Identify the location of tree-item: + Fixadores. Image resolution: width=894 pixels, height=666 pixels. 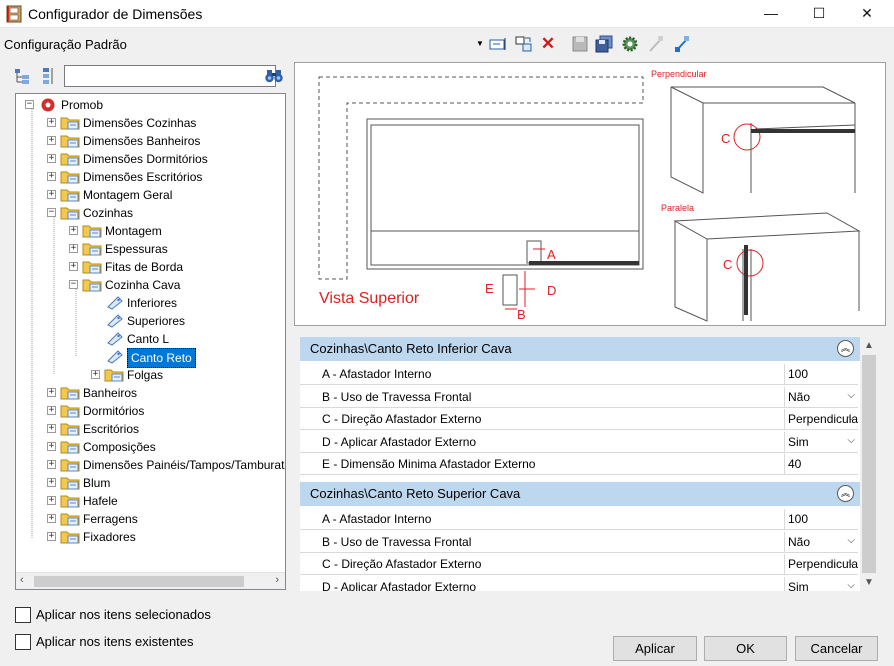
(150, 537).